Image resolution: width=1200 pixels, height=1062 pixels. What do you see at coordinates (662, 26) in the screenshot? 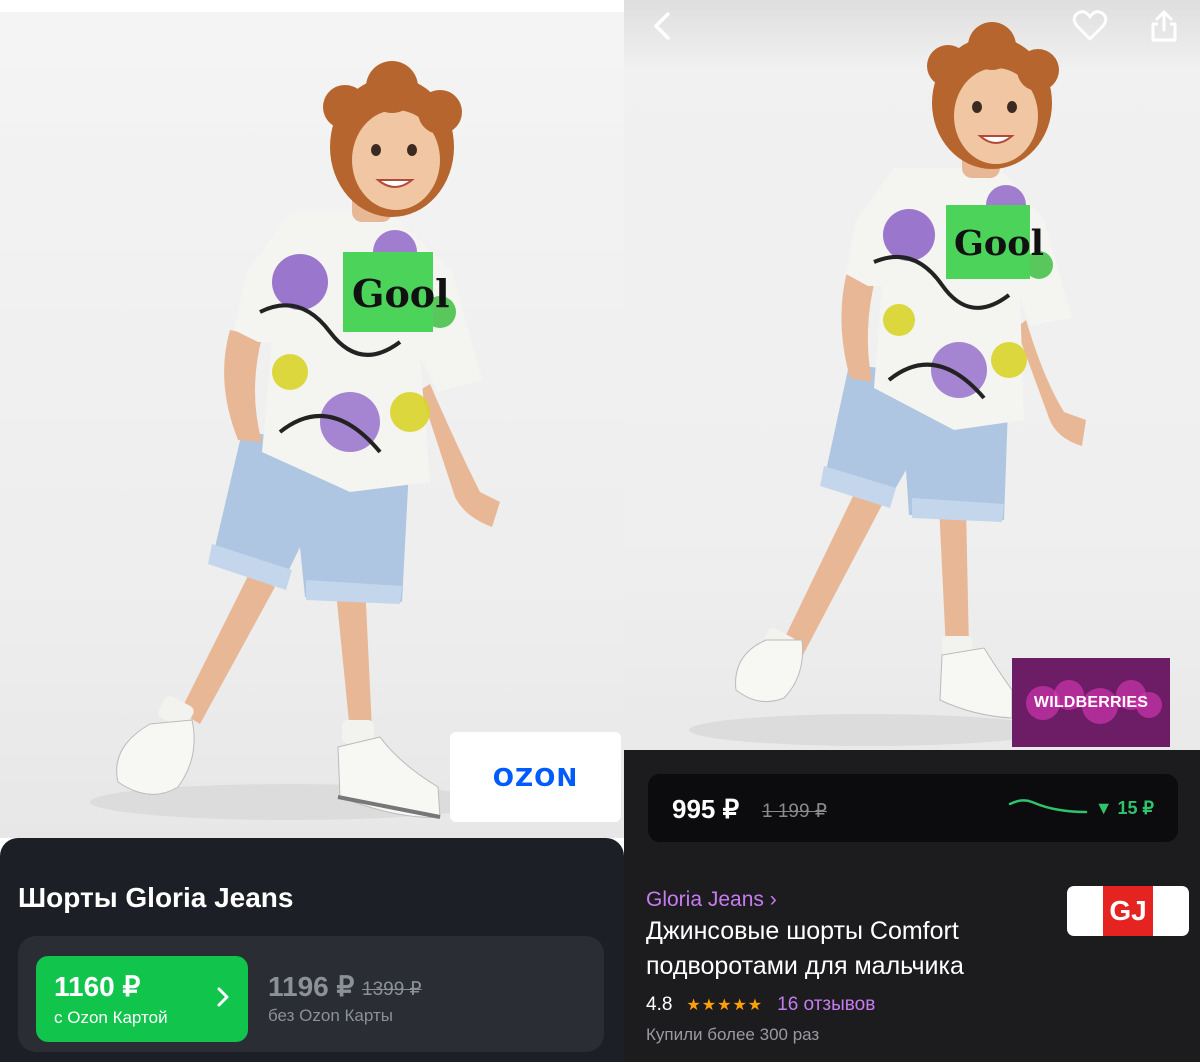
I see `back-arrow-icon` at bounding box center [662, 26].